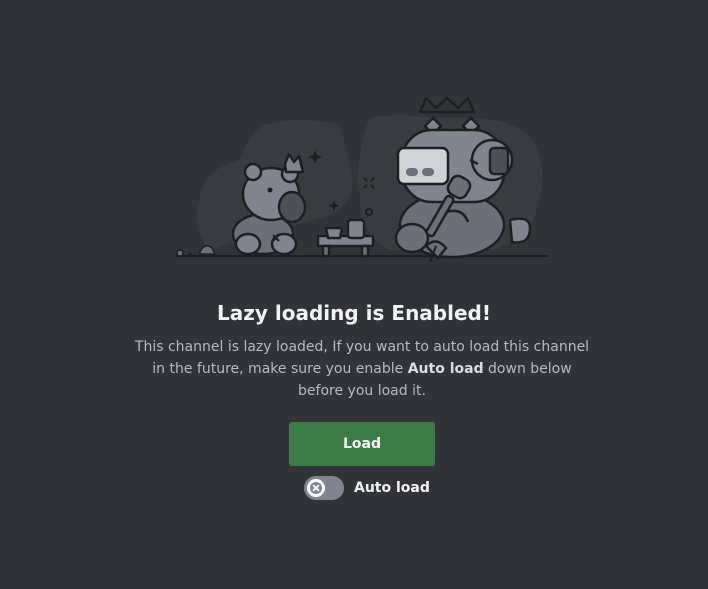 This screenshot has width=708, height=589. Describe the element at coordinates (362, 444) in the screenshot. I see `load-button: Load` at that location.